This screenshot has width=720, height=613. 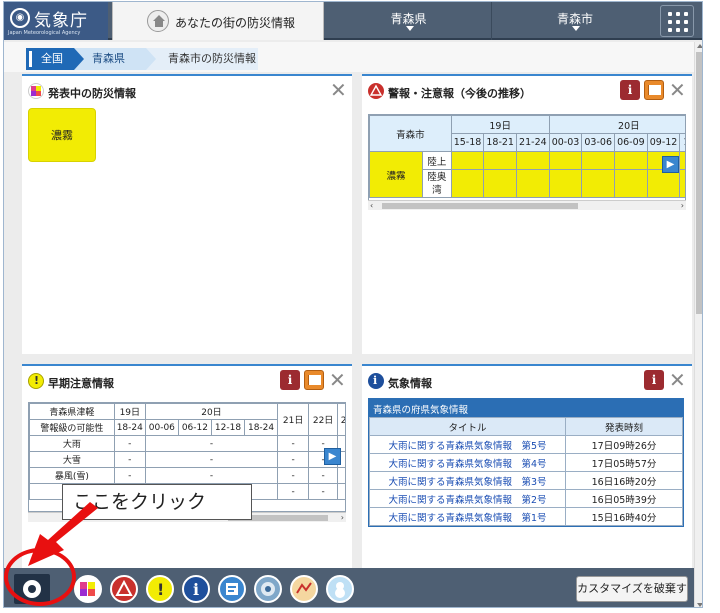 I want to click on time-header: 03-06, so click(x=598, y=142).